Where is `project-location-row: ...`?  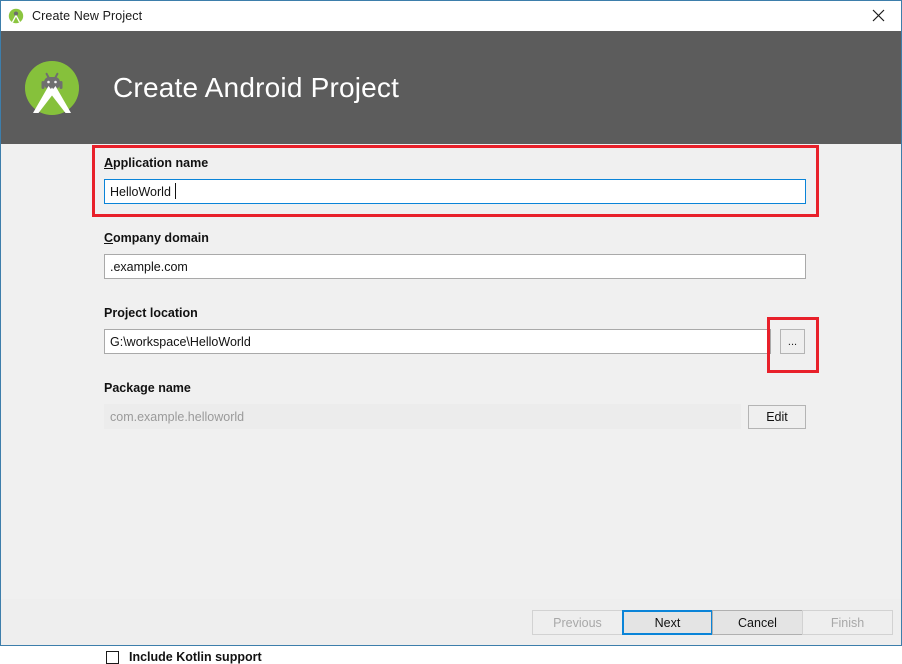 project-location-row: ... is located at coordinates (455, 341).